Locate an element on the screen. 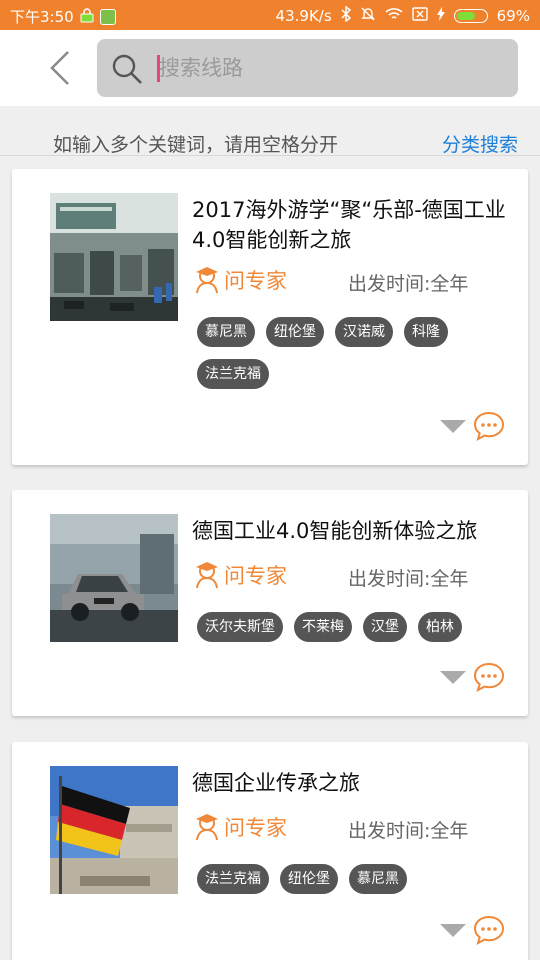 The image size is (540, 960). battery-icon is located at coordinates (470, 16).